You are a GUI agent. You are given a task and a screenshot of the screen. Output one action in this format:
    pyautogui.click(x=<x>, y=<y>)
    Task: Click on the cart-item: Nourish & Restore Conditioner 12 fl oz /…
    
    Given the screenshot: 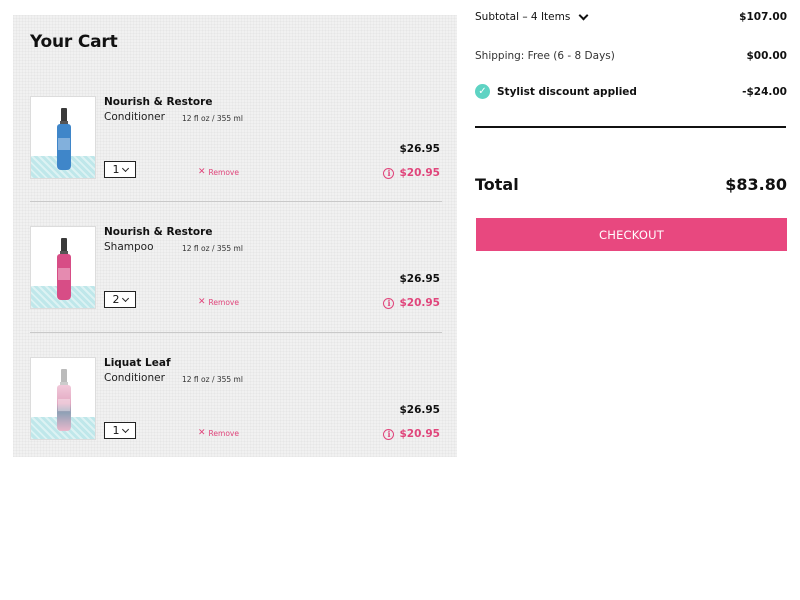 What is the action you would take?
    pyautogui.click(x=236, y=139)
    